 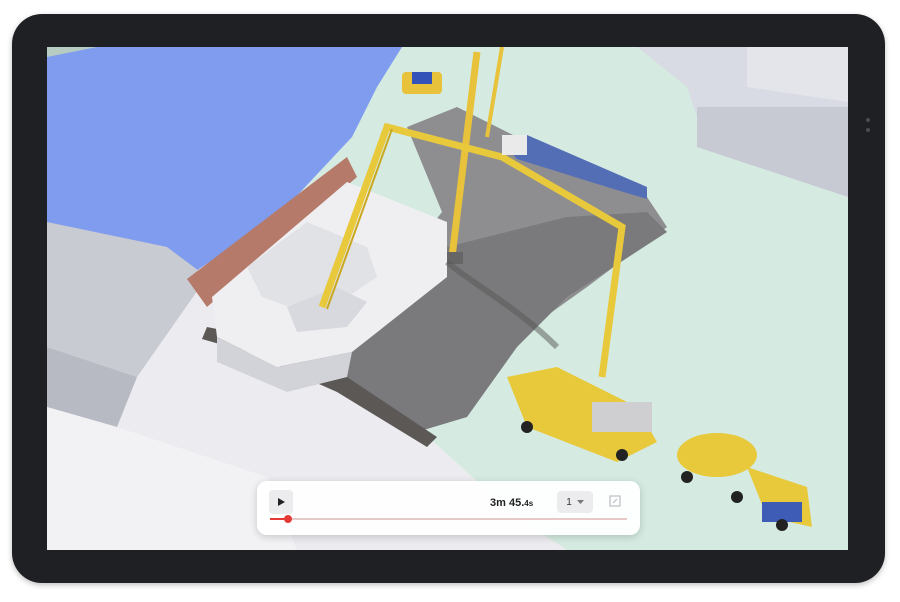 What do you see at coordinates (507, 503) in the screenshot?
I see `time-main: 3m 45.` at bounding box center [507, 503].